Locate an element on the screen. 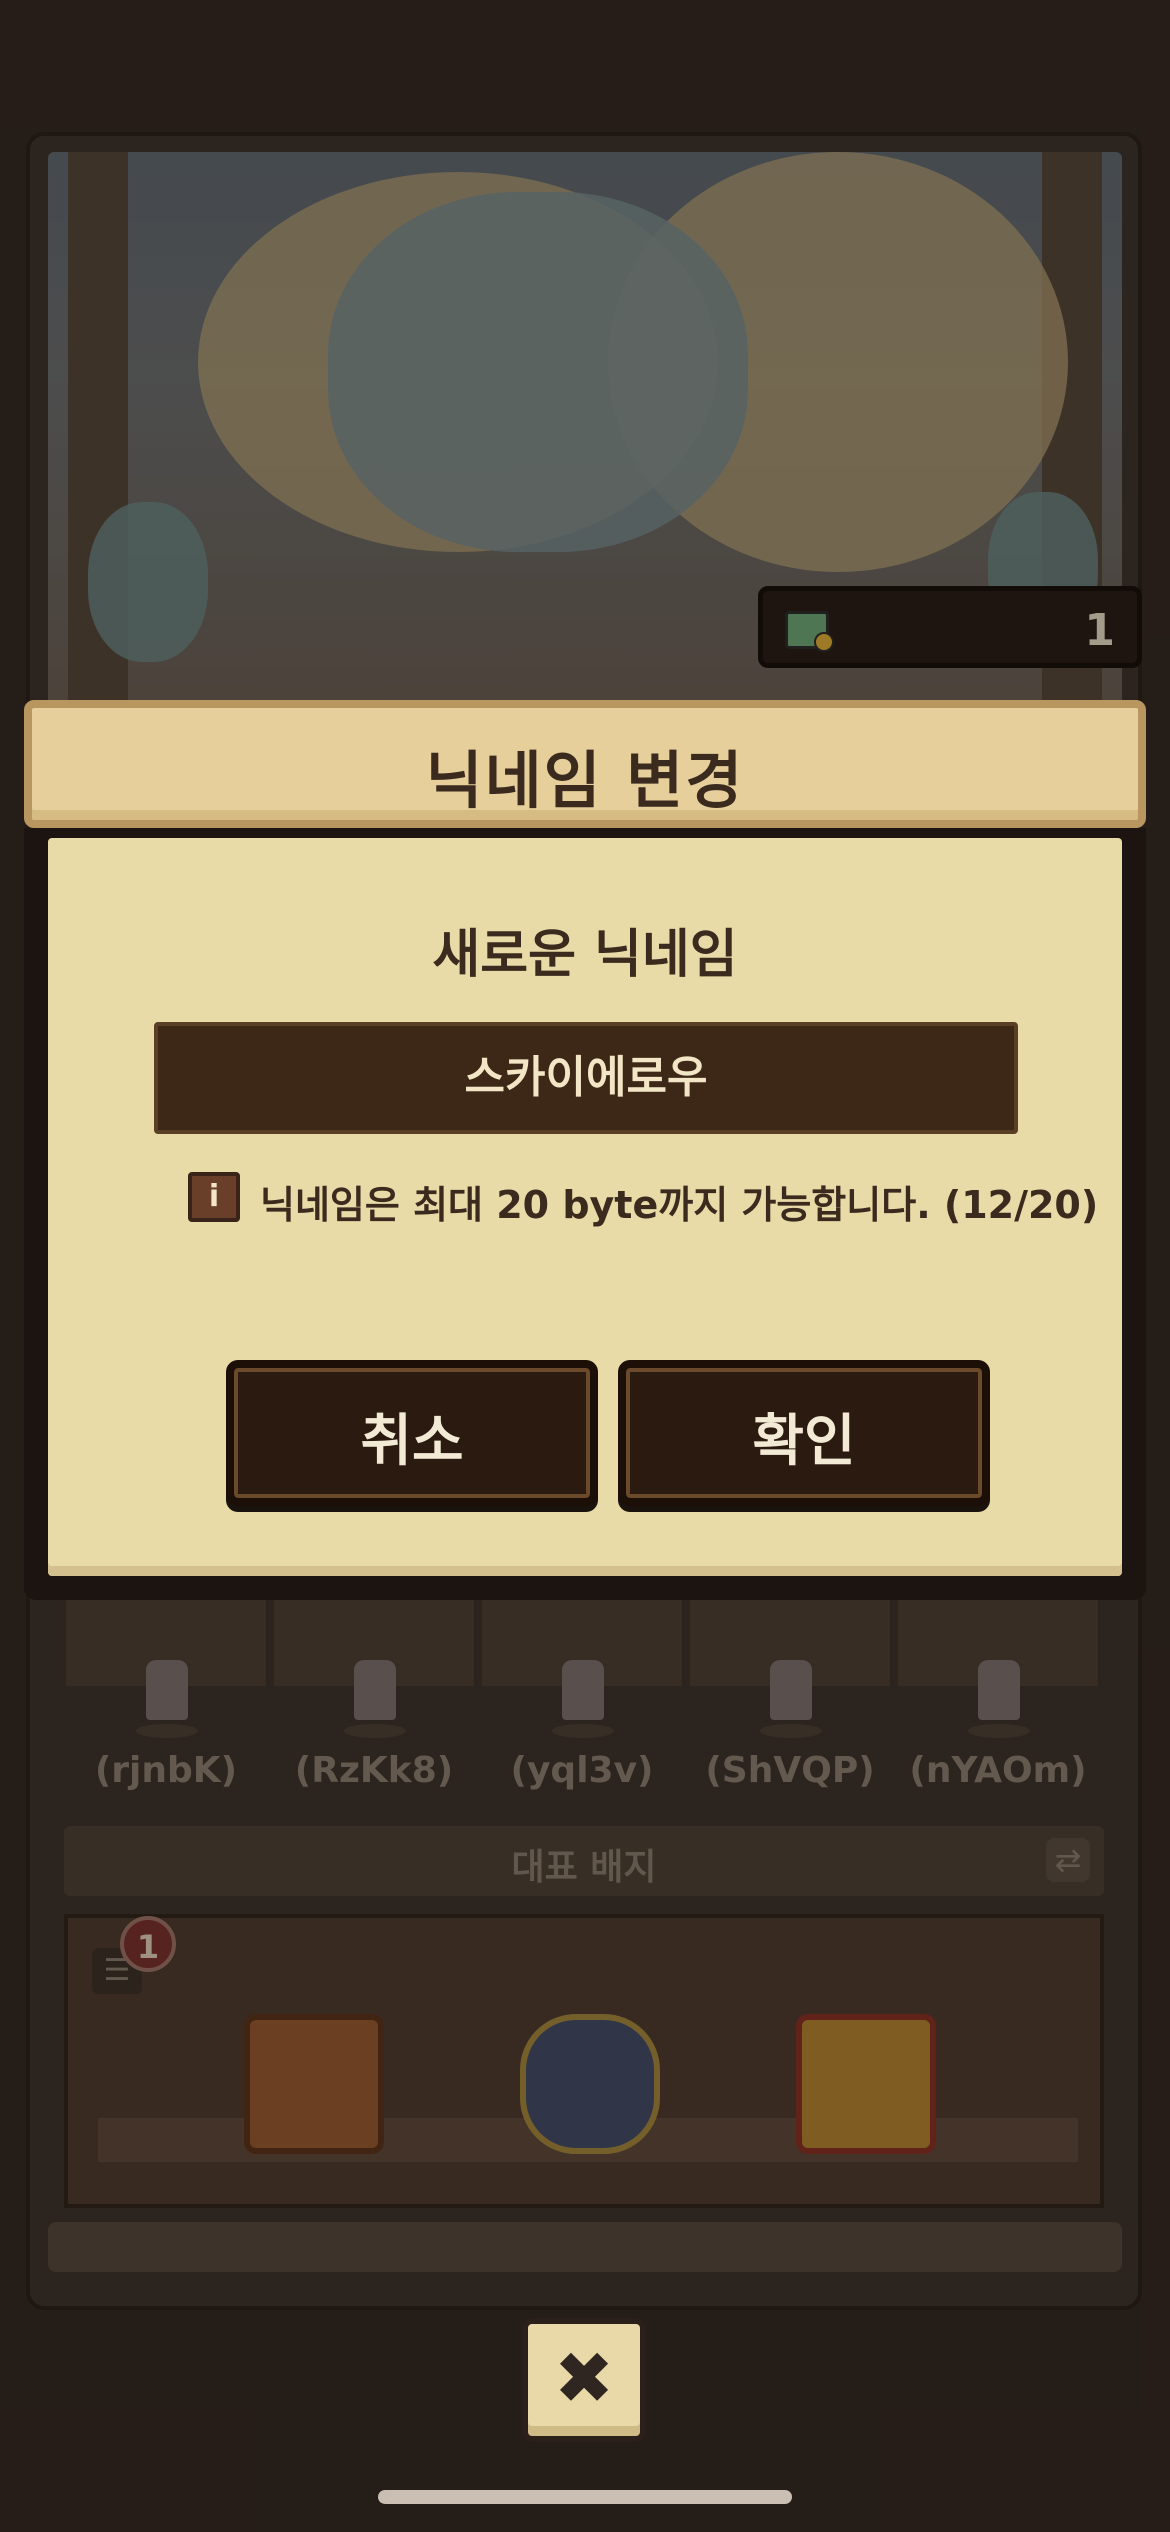  notification-badge: 1 is located at coordinates (148, 1944).